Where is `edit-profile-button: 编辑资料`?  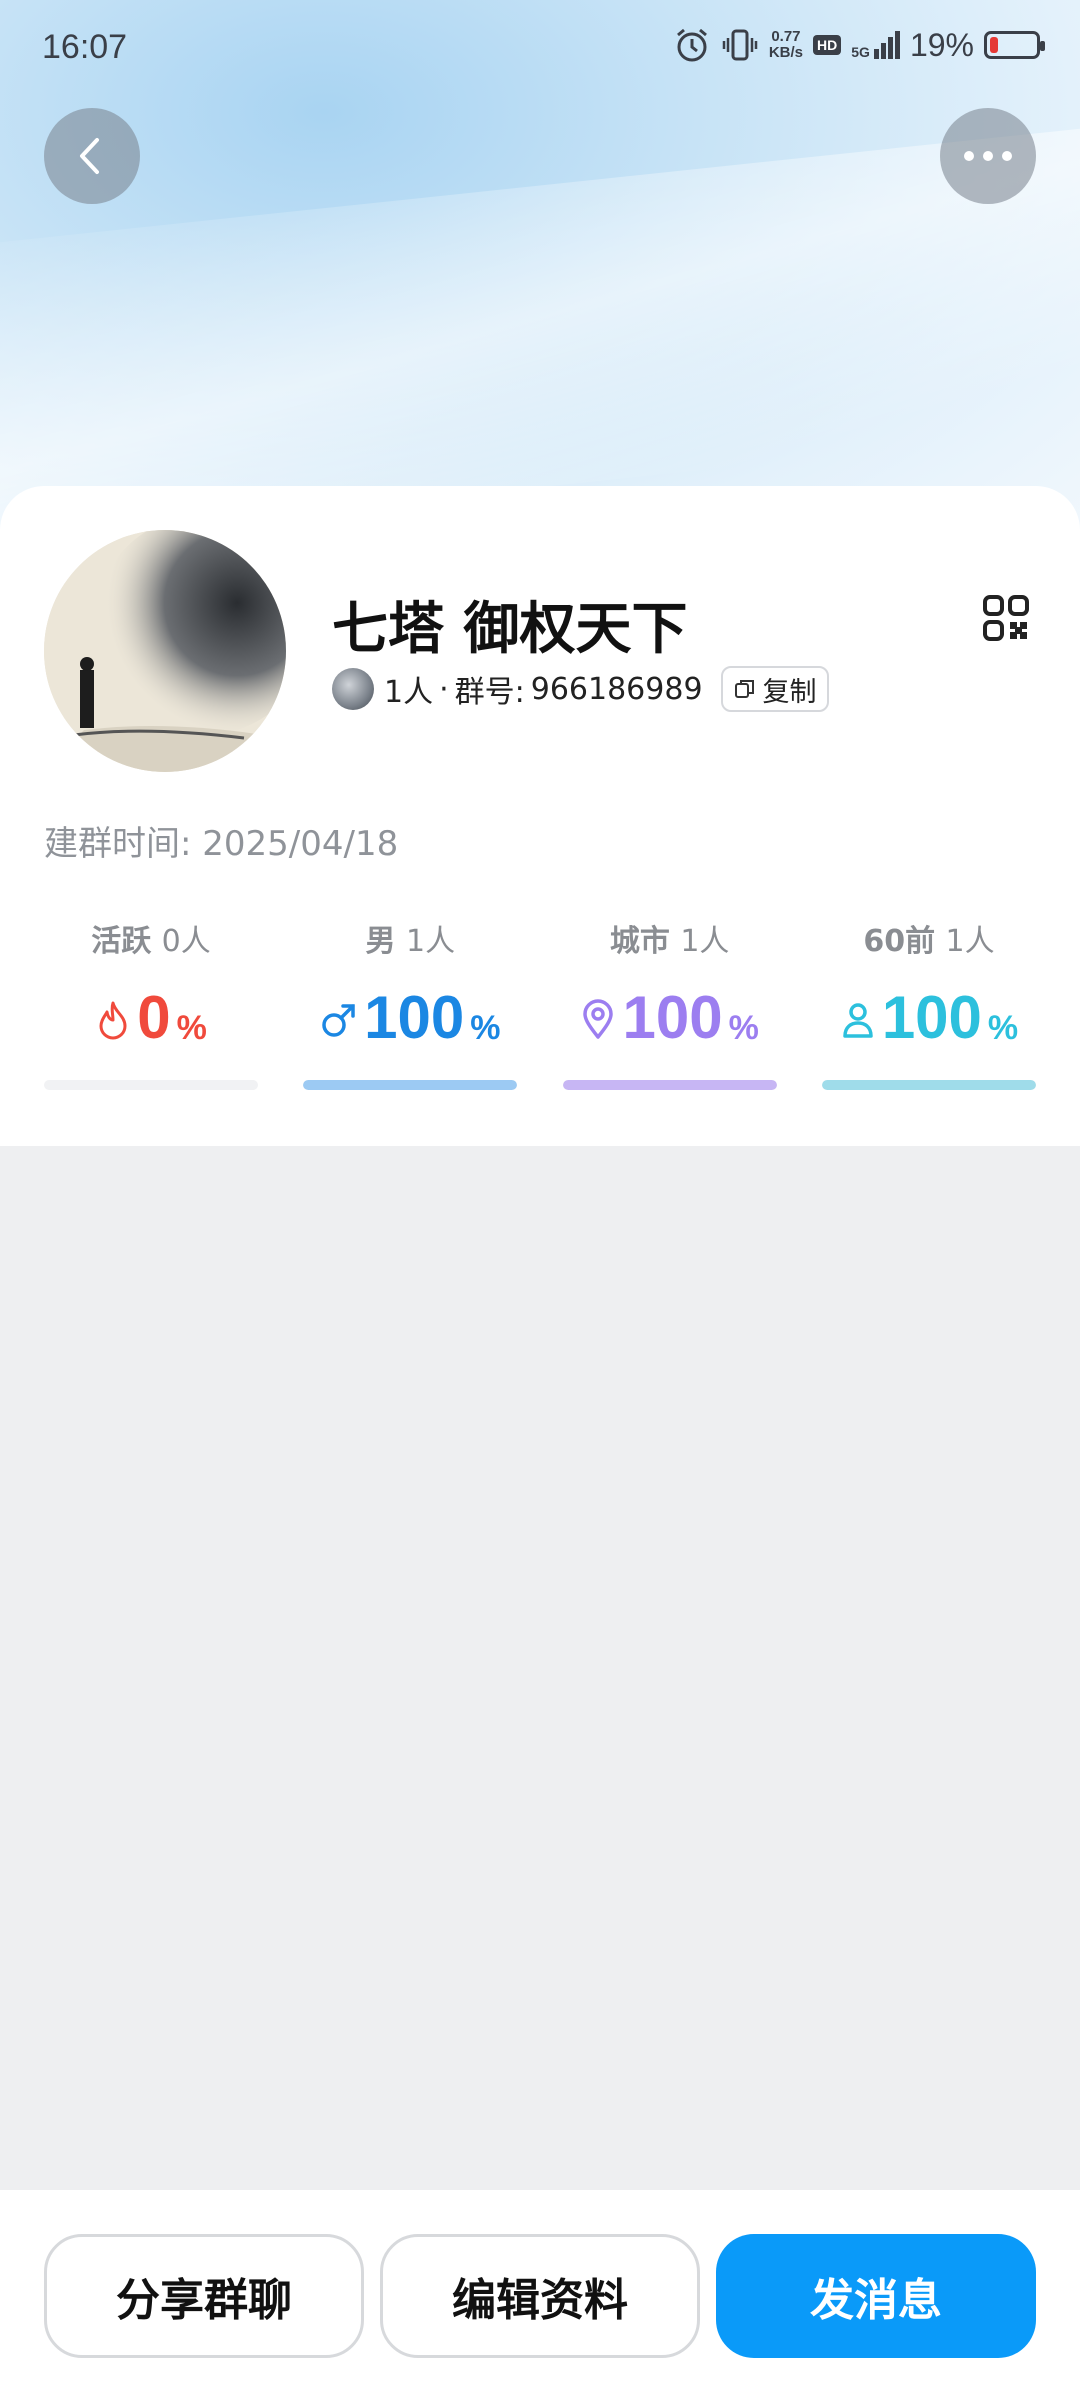
edit-profile-button: 编辑资料 is located at coordinates (540, 2296).